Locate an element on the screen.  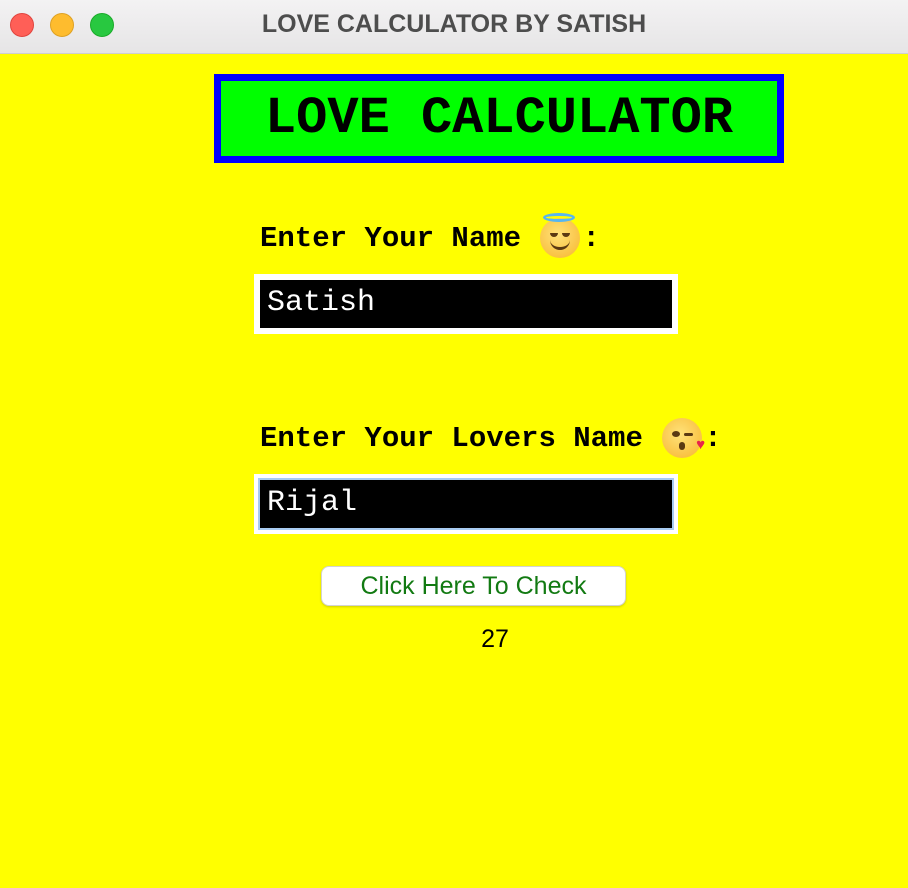
halo-icon is located at coordinates (559, 217).